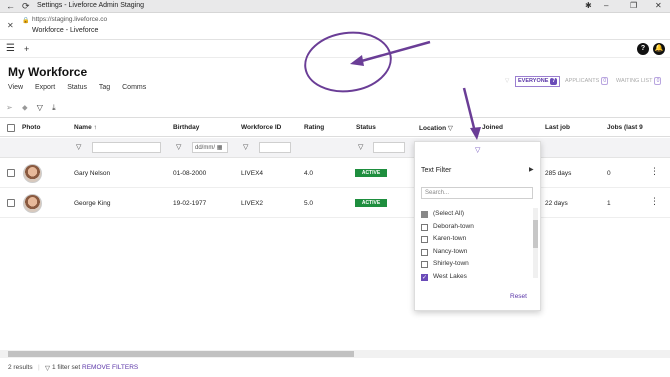 The width and height of the screenshot is (670, 377). What do you see at coordinates (450, 276) in the screenshot?
I see `option-label: West Lakes` at bounding box center [450, 276].